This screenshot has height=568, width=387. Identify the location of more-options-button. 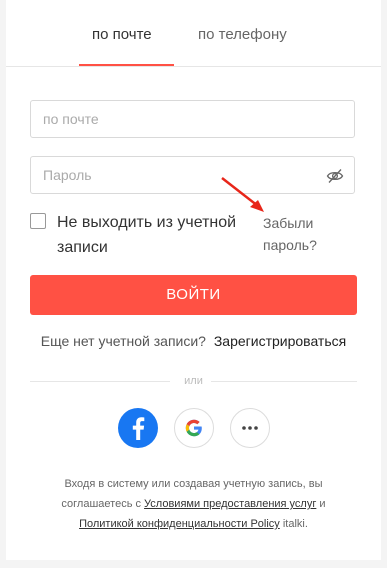
(250, 428).